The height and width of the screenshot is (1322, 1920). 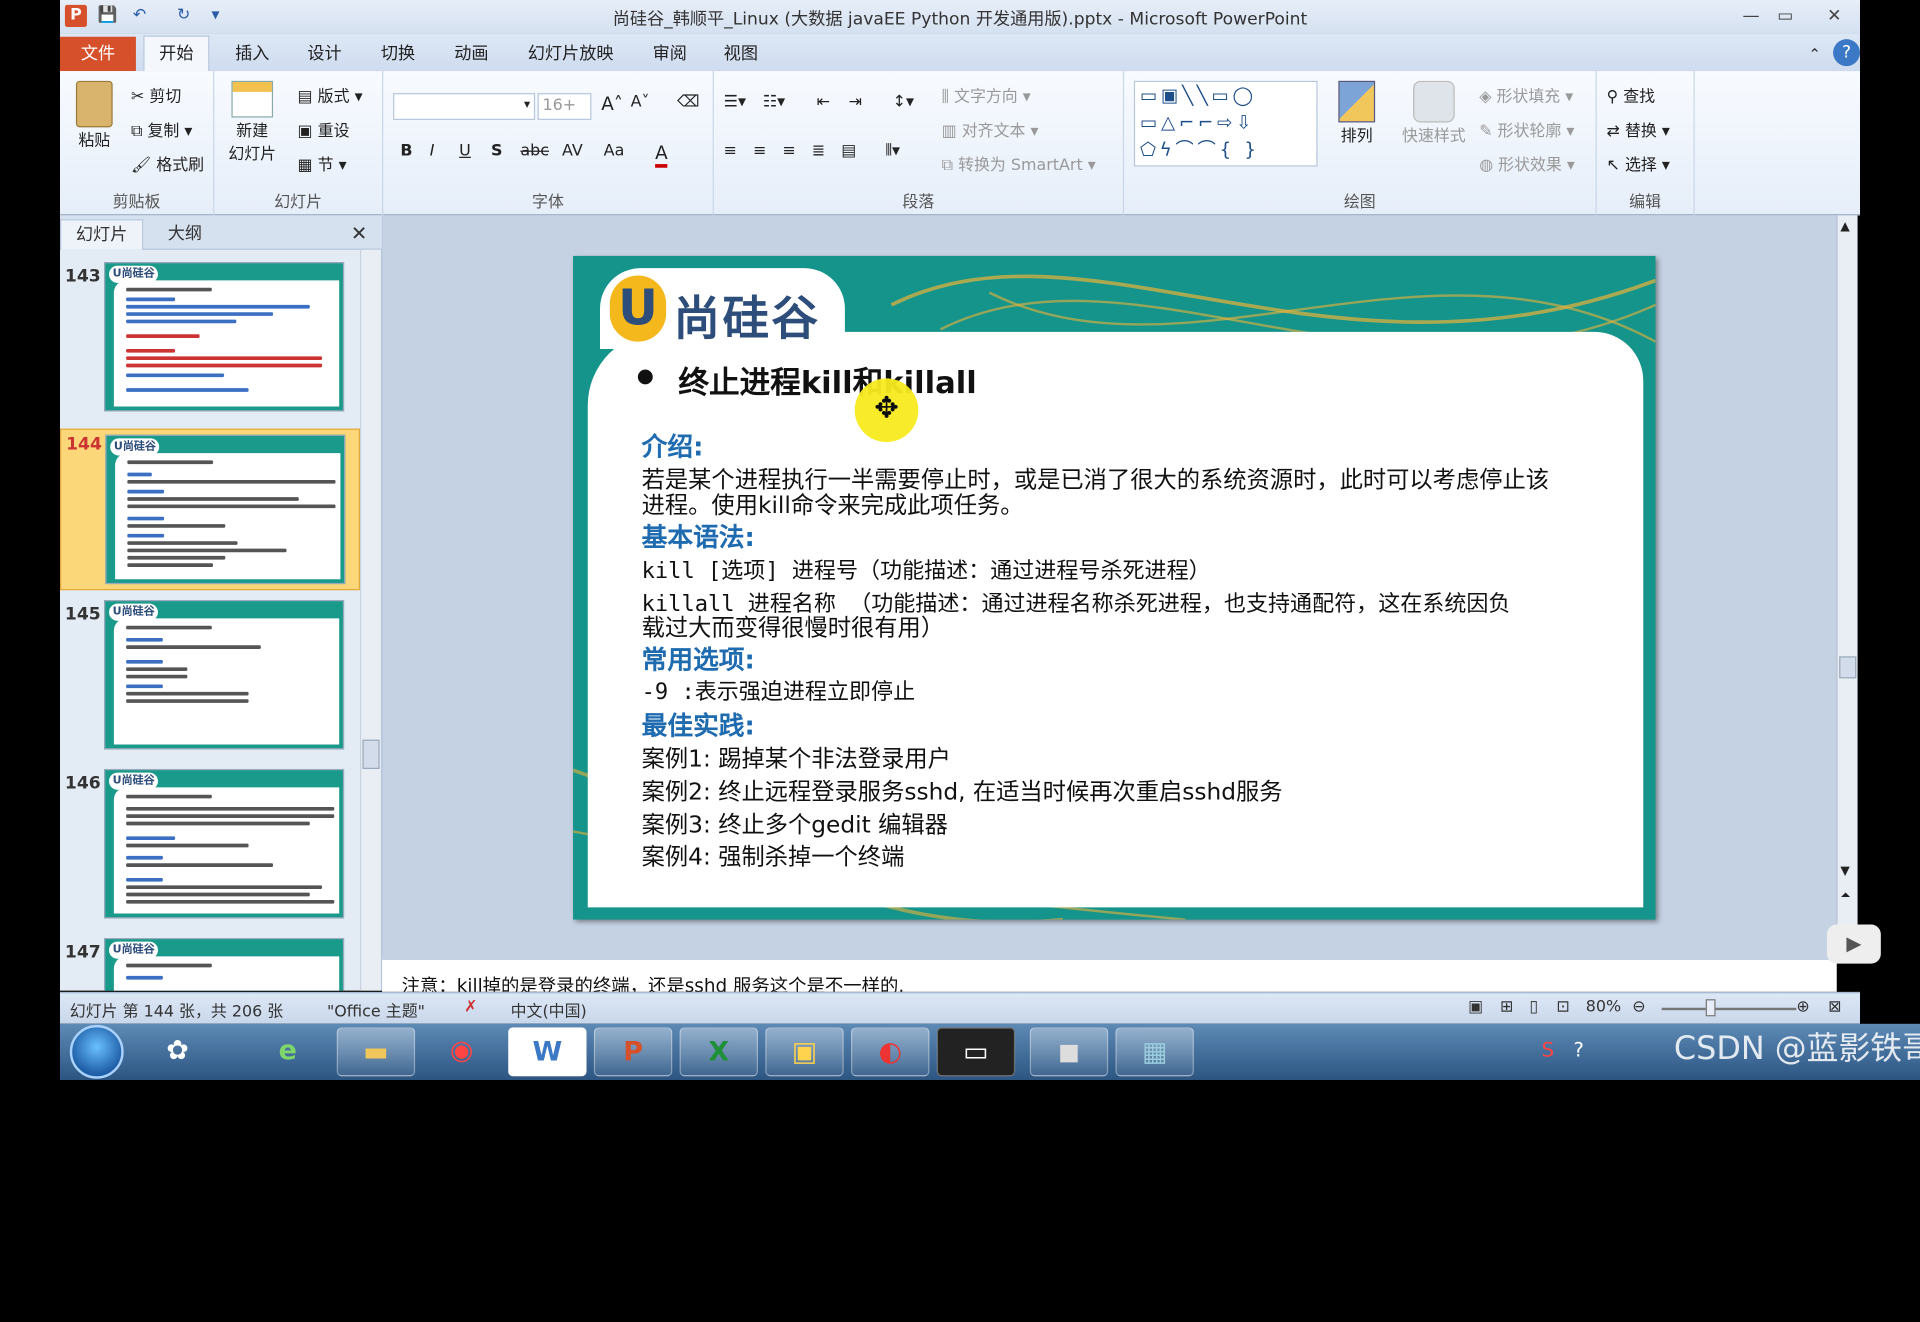 I want to click on zoom-out-icon: ⊖, so click(x=1638, y=1007).